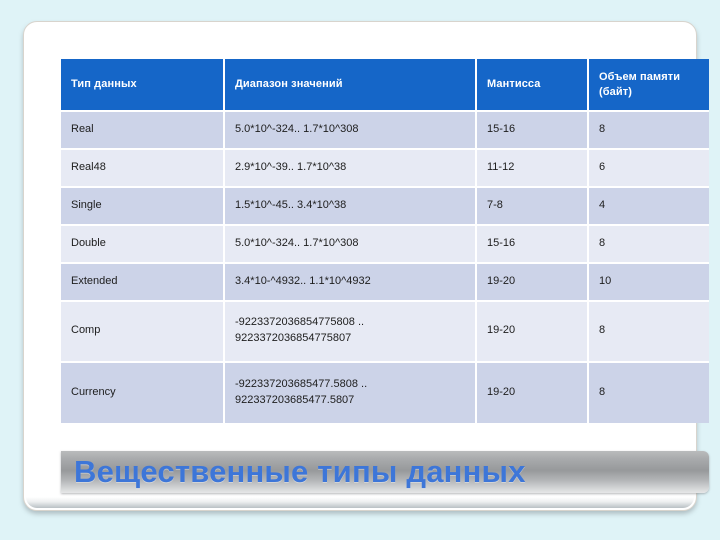 This screenshot has height=540, width=720. Describe the element at coordinates (143, 331) in the screenshot. I see `cell-type: Comp` at that location.